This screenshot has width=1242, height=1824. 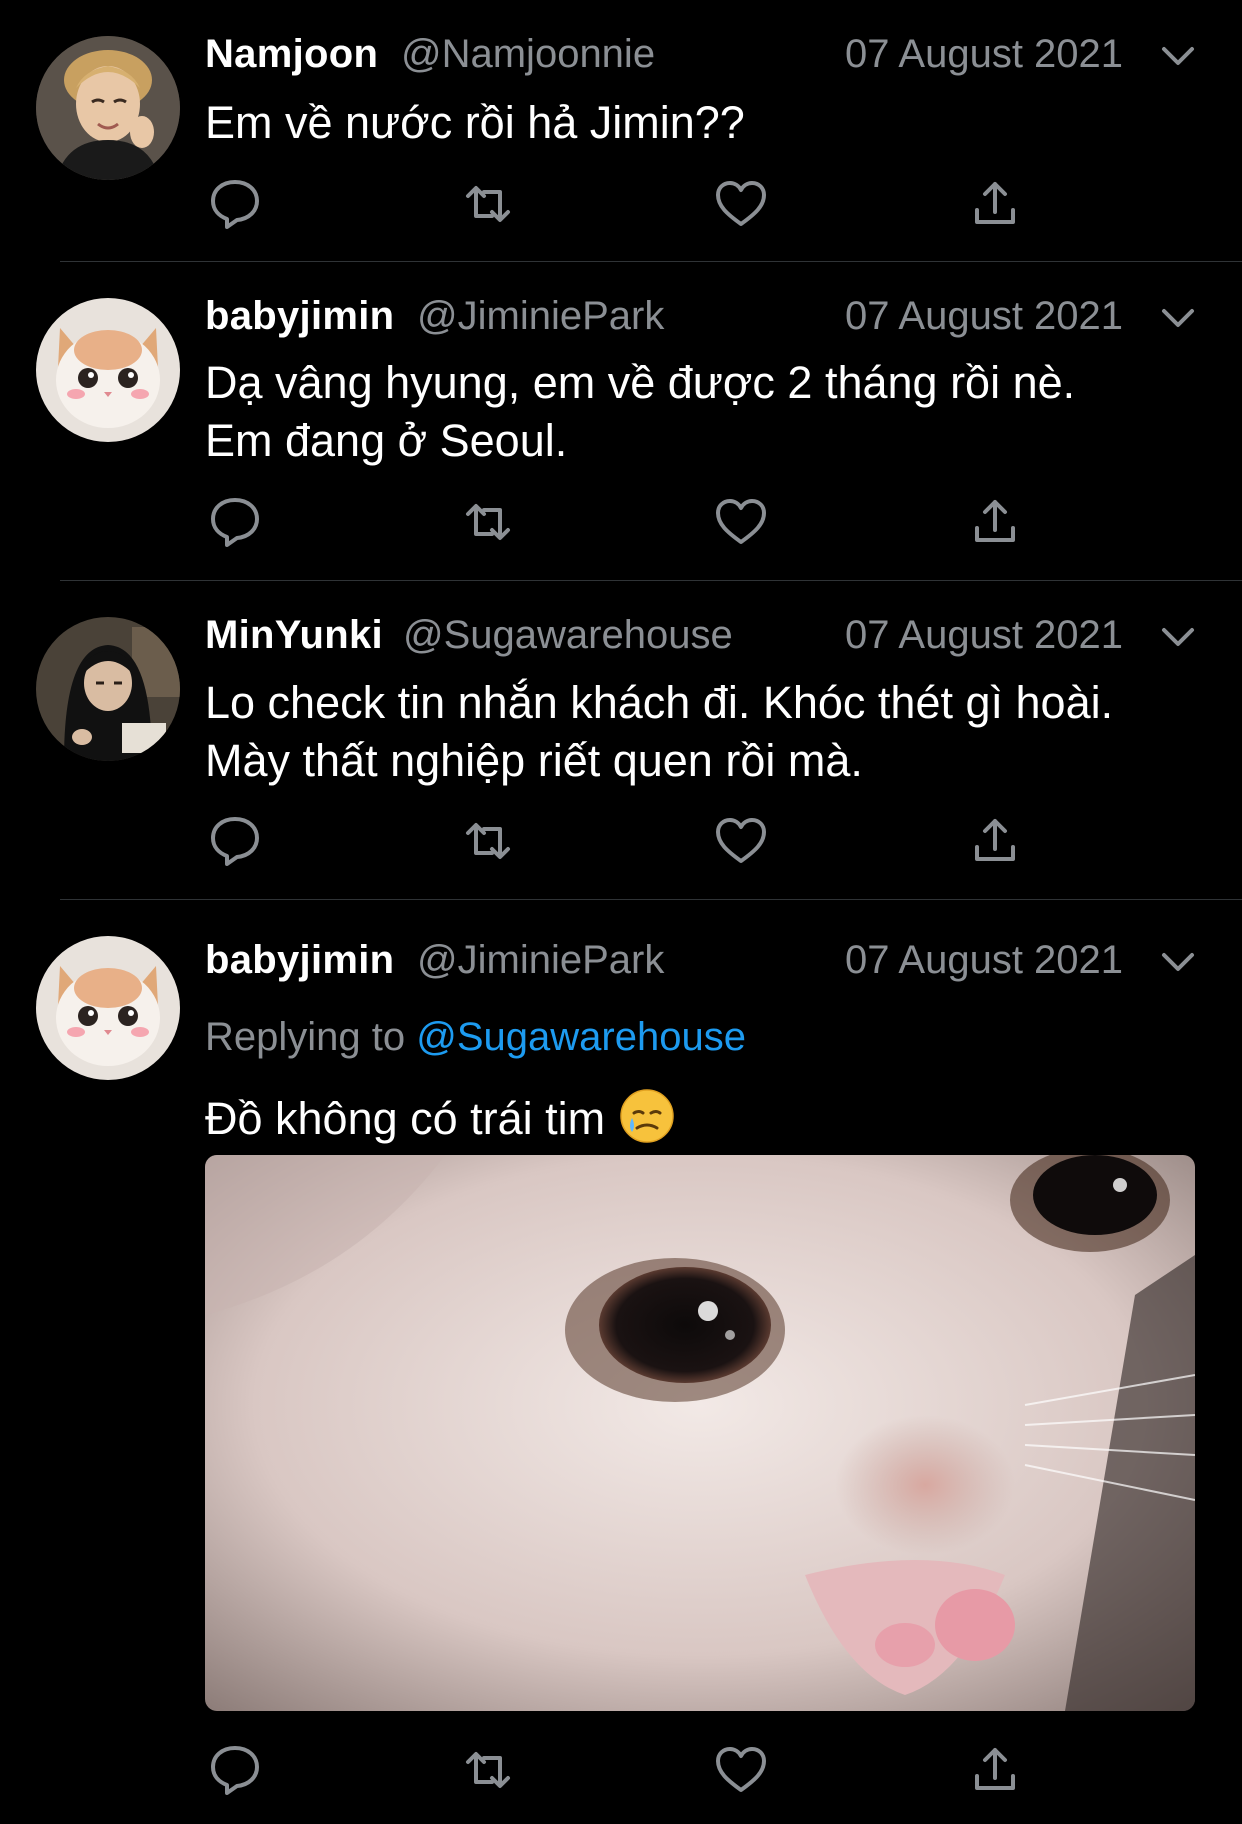 I want to click on tweet-text-line: Em đang ở Seoul., so click(x=386, y=440).